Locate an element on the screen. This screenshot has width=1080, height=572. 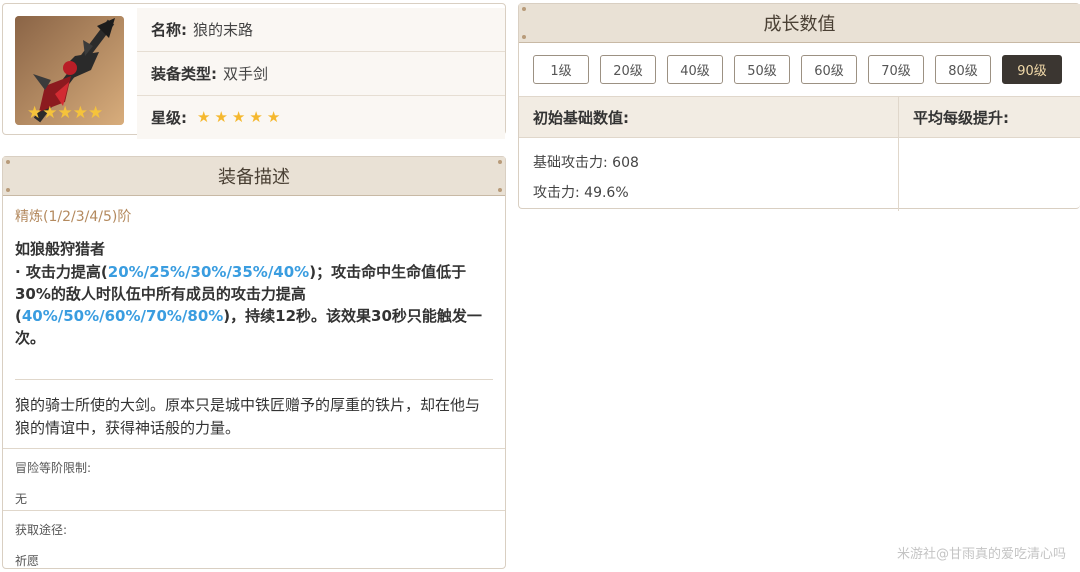
name-row: 名称: 狼的末路 is located at coordinates (321, 30).